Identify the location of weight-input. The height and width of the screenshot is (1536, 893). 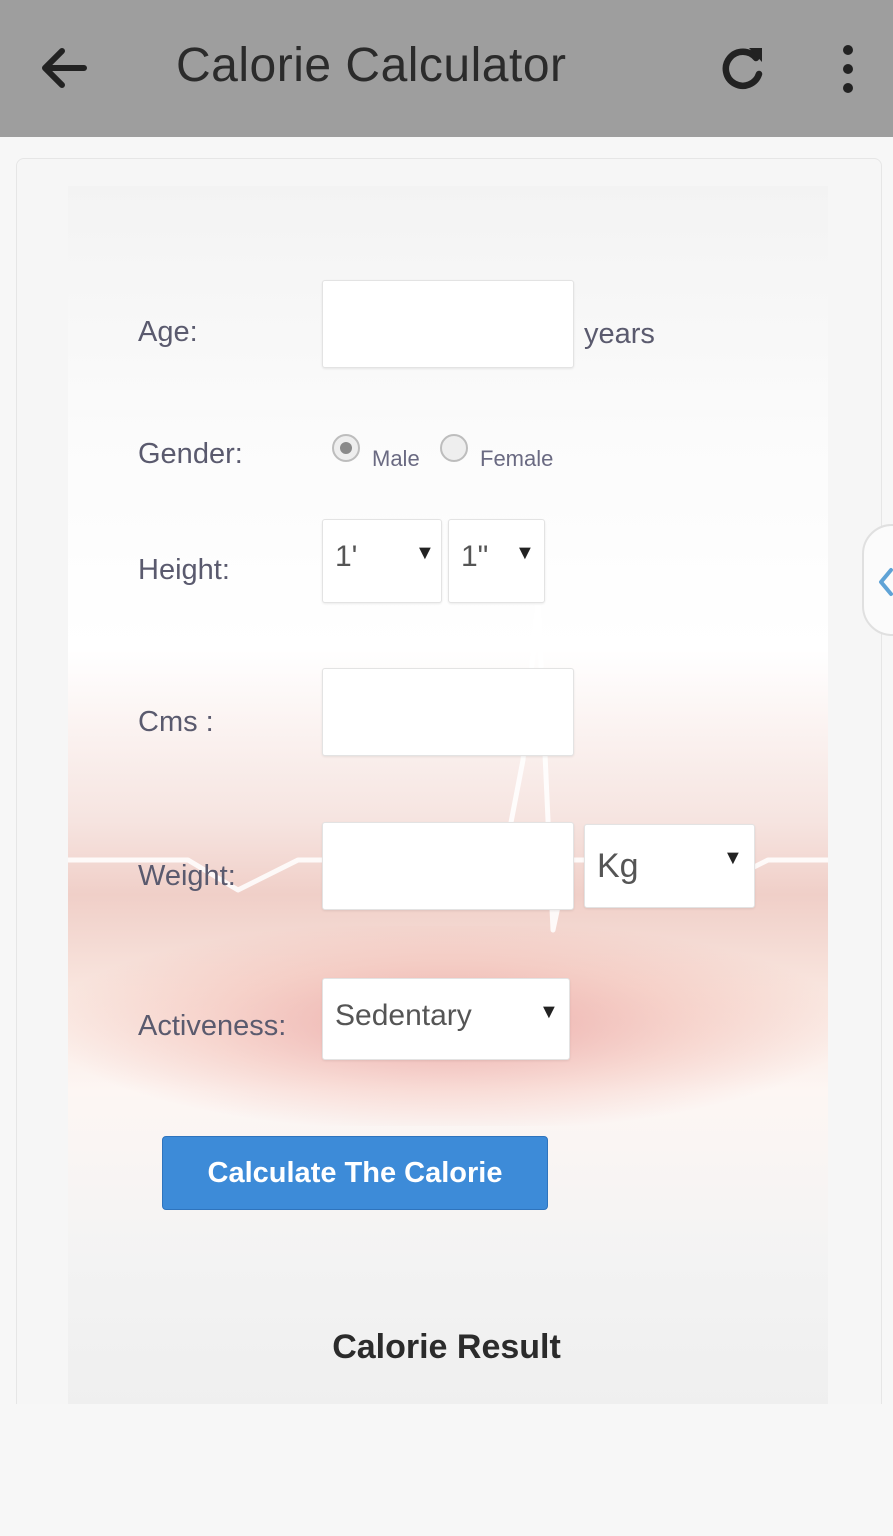
(448, 866).